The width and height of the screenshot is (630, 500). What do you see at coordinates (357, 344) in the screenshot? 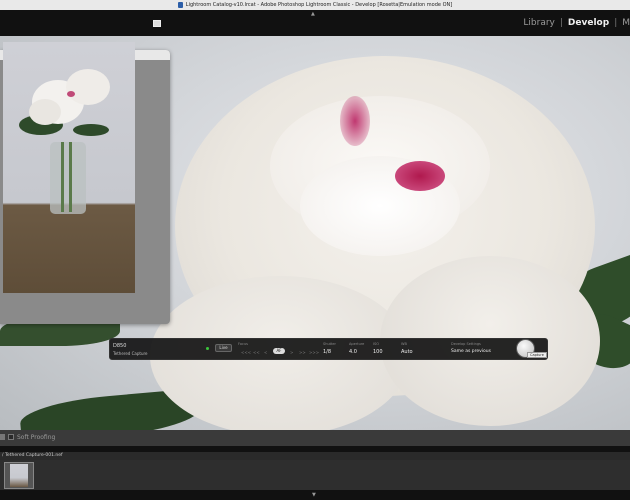
I see `aperture-label: Aperture` at bounding box center [357, 344].